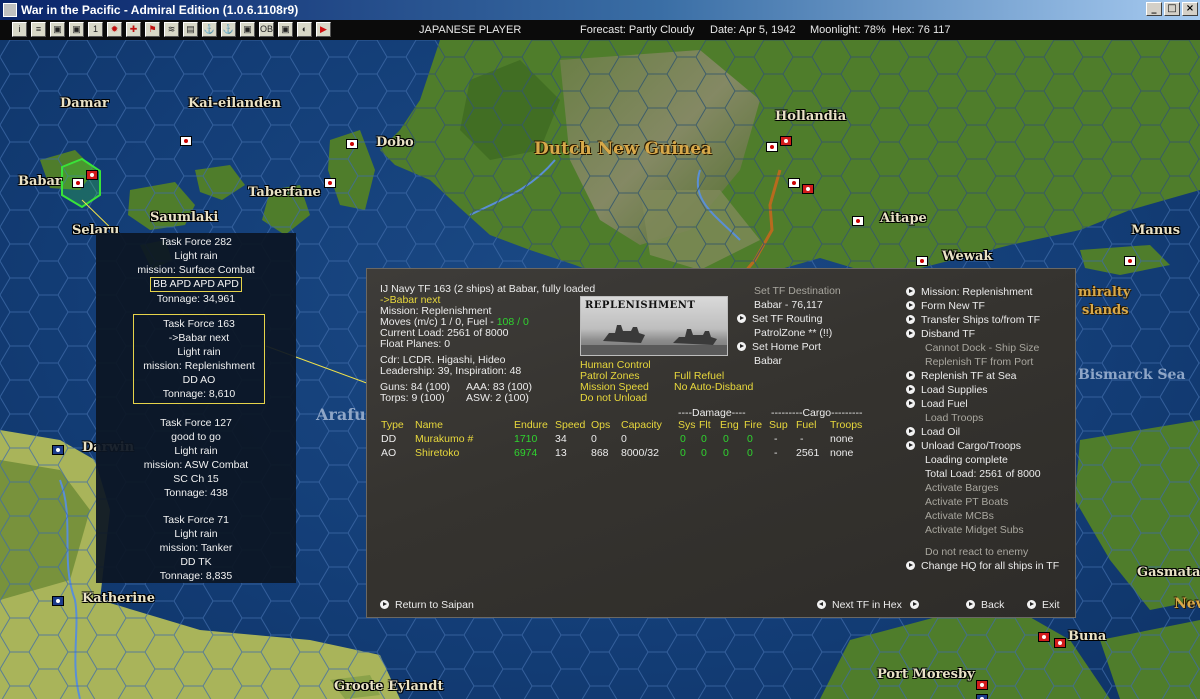 The width and height of the screenshot is (1200, 699). I want to click on menu-item: Load Fuel, so click(973, 404).